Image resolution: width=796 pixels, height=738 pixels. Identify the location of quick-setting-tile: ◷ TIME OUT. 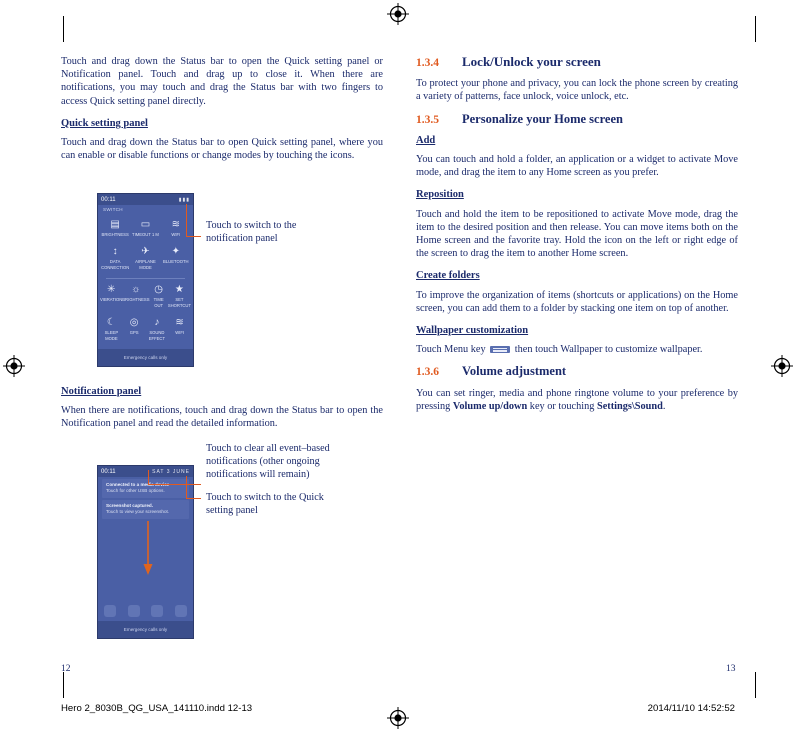
(159, 296).